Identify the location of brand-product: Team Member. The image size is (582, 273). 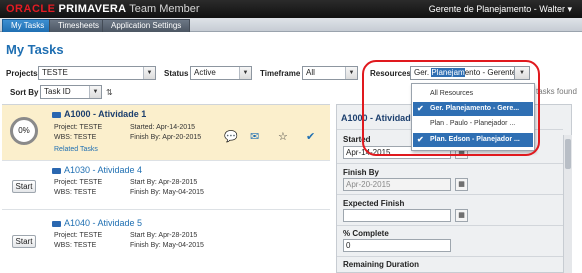
(164, 9).